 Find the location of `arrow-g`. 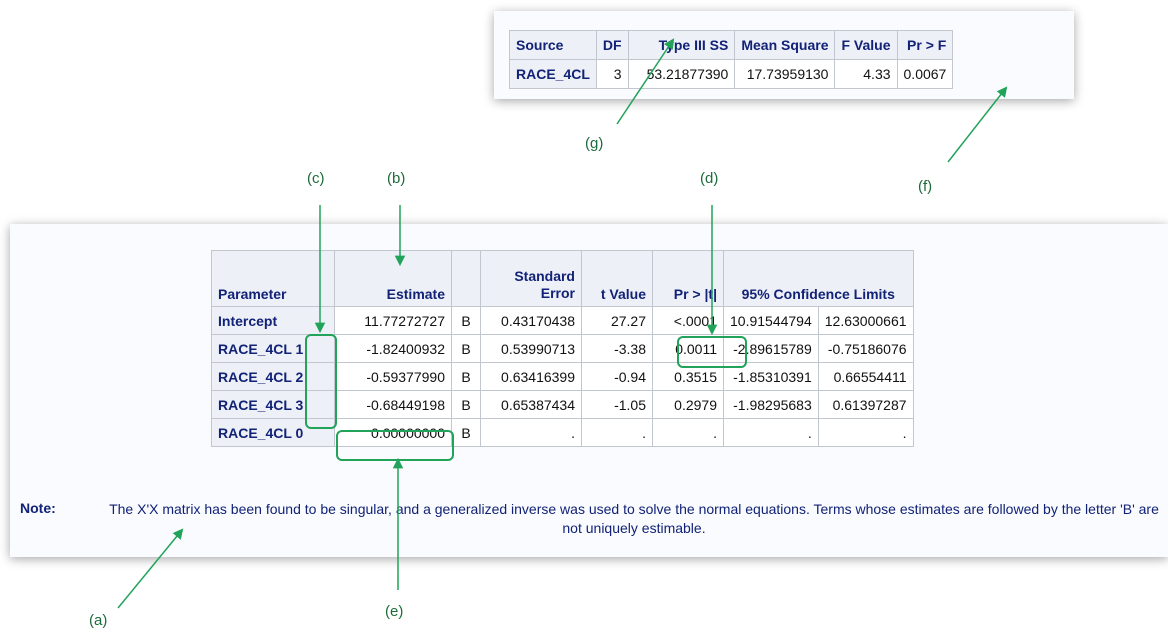

arrow-g is located at coordinates (645, 81).